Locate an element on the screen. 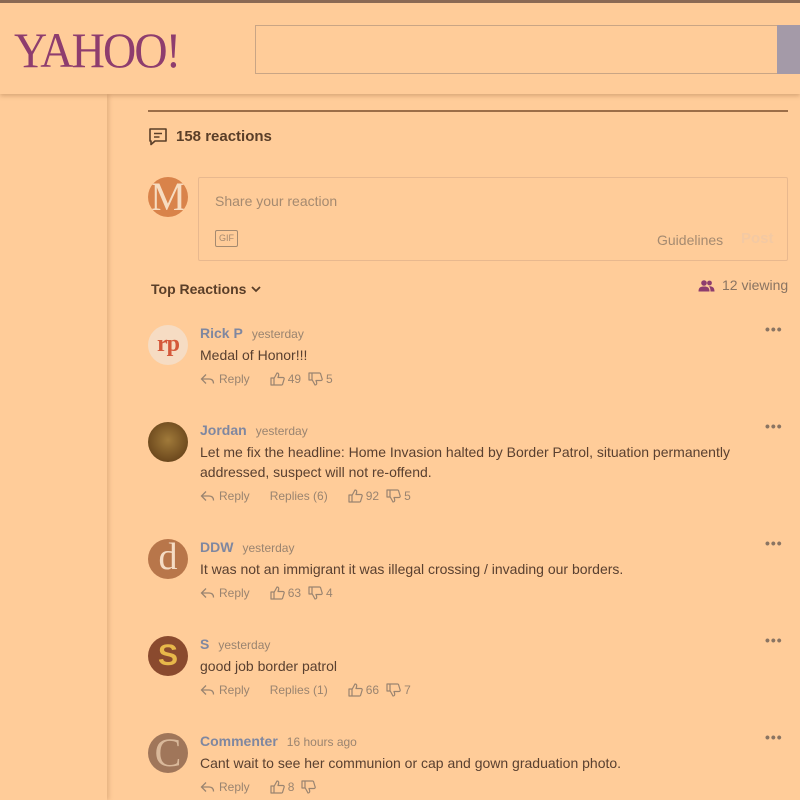 This screenshot has height=800, width=800. upvote-count: 92 is located at coordinates (372, 496).